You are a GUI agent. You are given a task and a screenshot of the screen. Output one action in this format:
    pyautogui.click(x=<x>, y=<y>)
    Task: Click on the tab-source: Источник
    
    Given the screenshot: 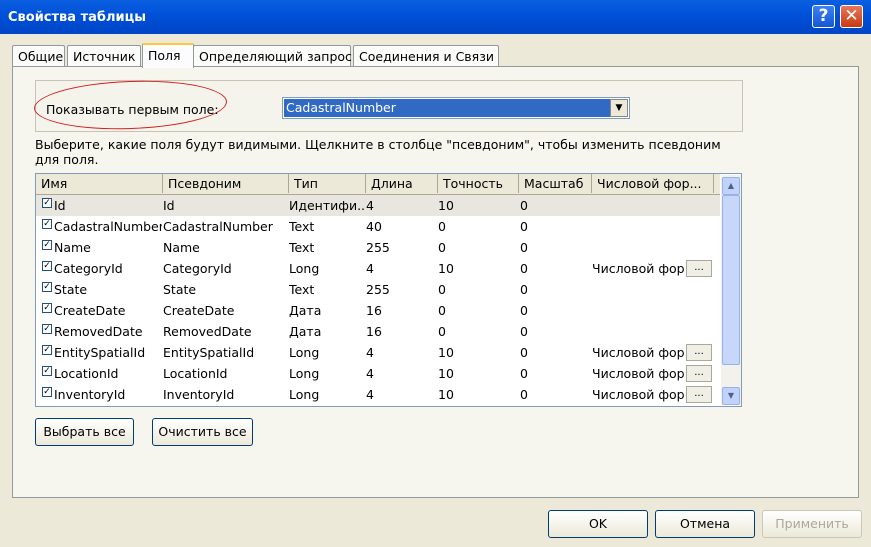 What is the action you would take?
    pyautogui.click(x=104, y=55)
    